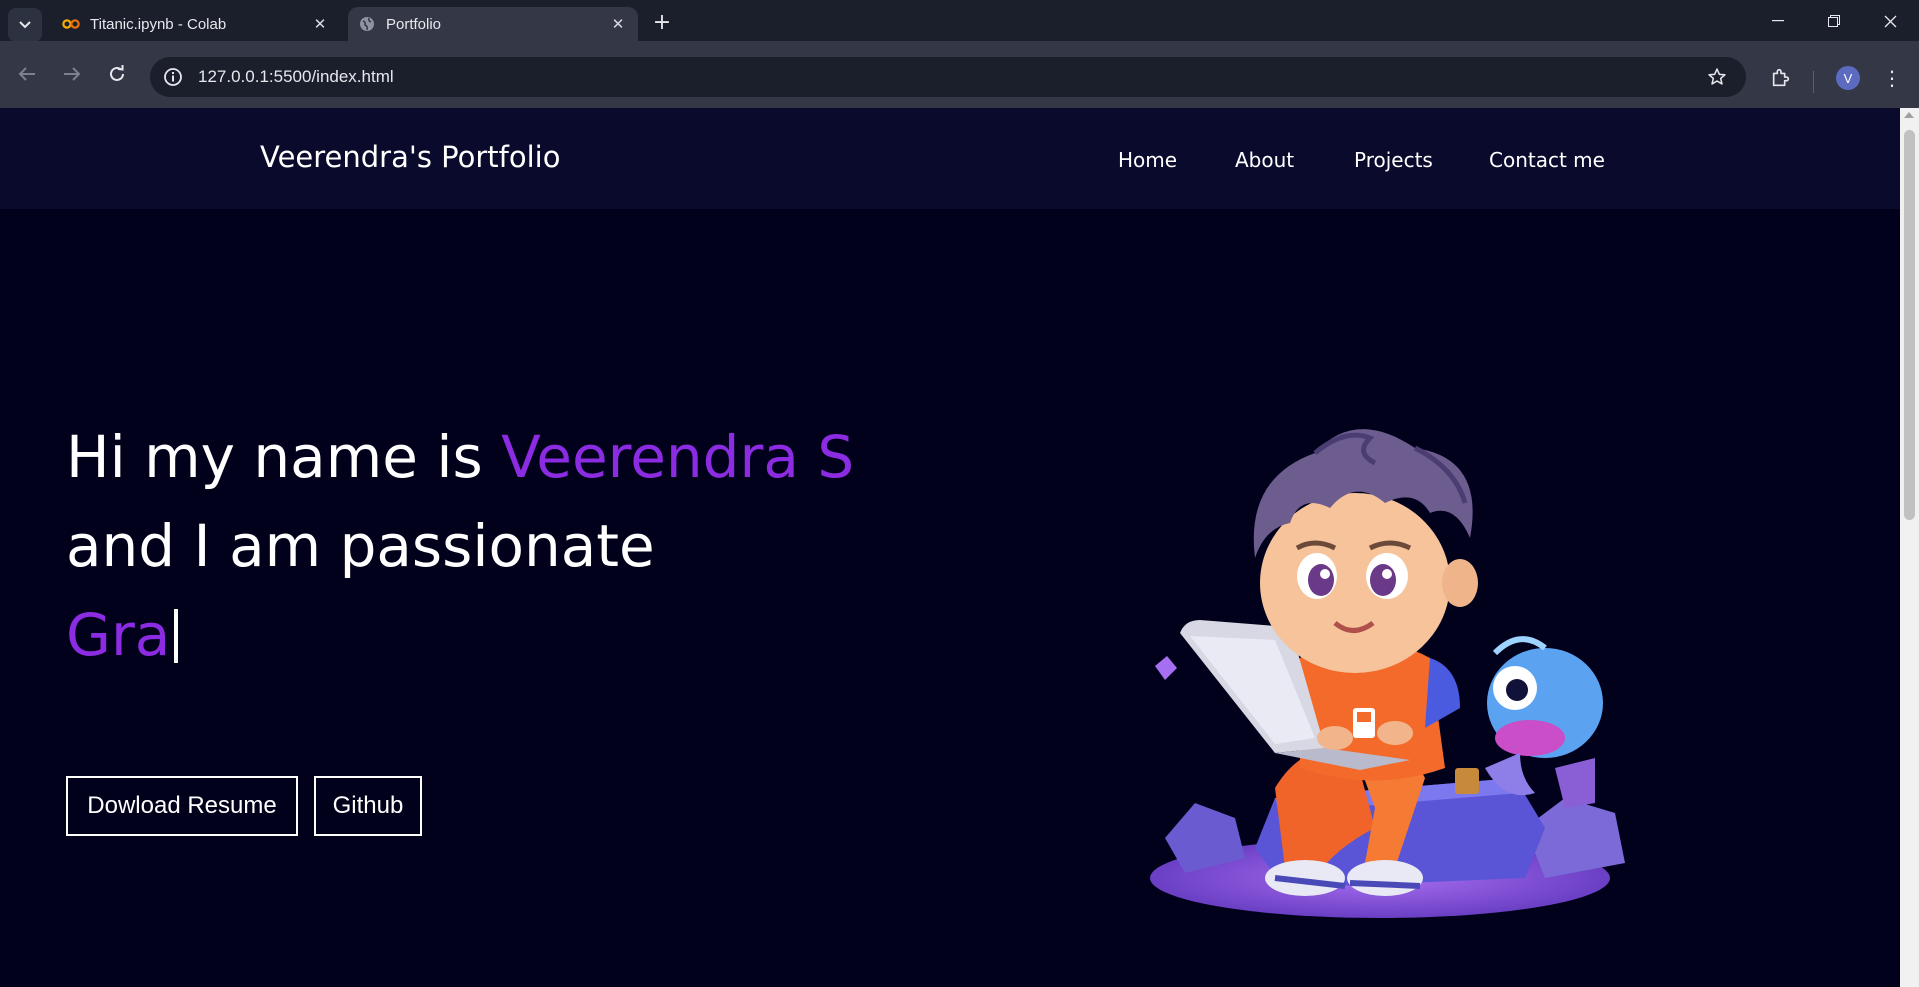 This screenshot has width=1919, height=987. I want to click on hero-line-1: Hi my name is Veerendra S, so click(460, 457).